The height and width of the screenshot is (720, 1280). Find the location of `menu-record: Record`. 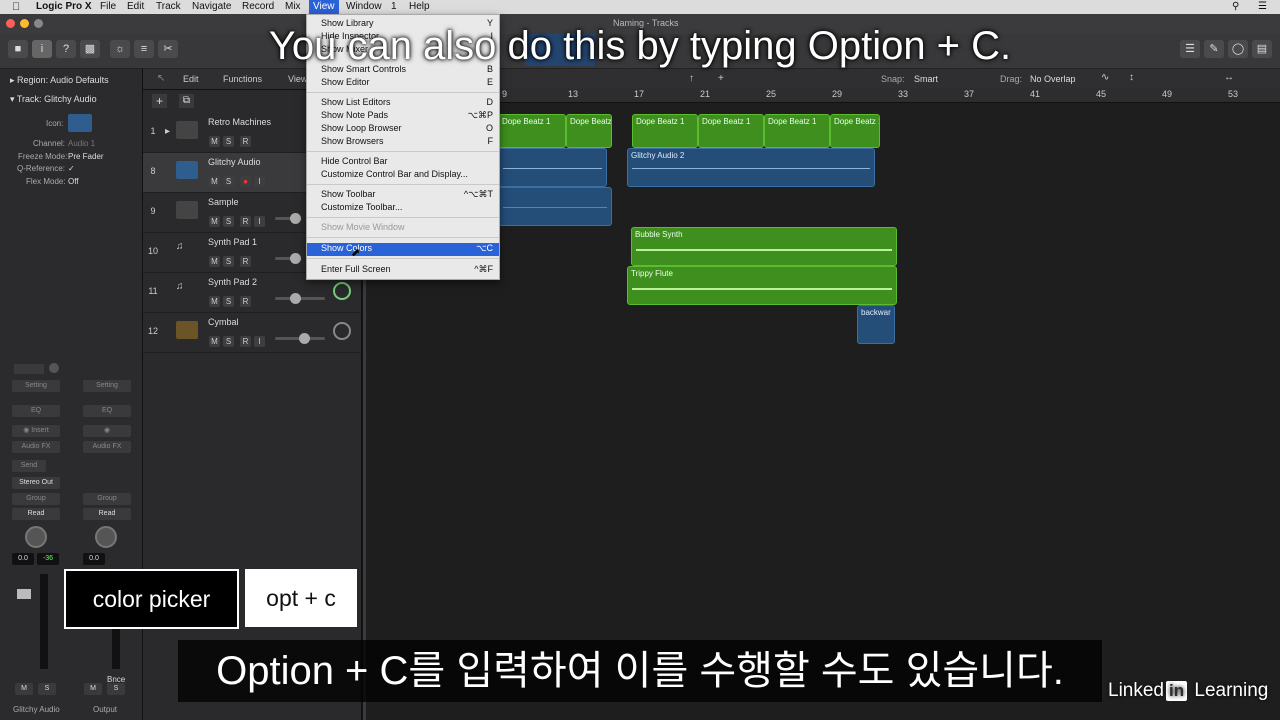

menu-record: Record is located at coordinates (258, 6).